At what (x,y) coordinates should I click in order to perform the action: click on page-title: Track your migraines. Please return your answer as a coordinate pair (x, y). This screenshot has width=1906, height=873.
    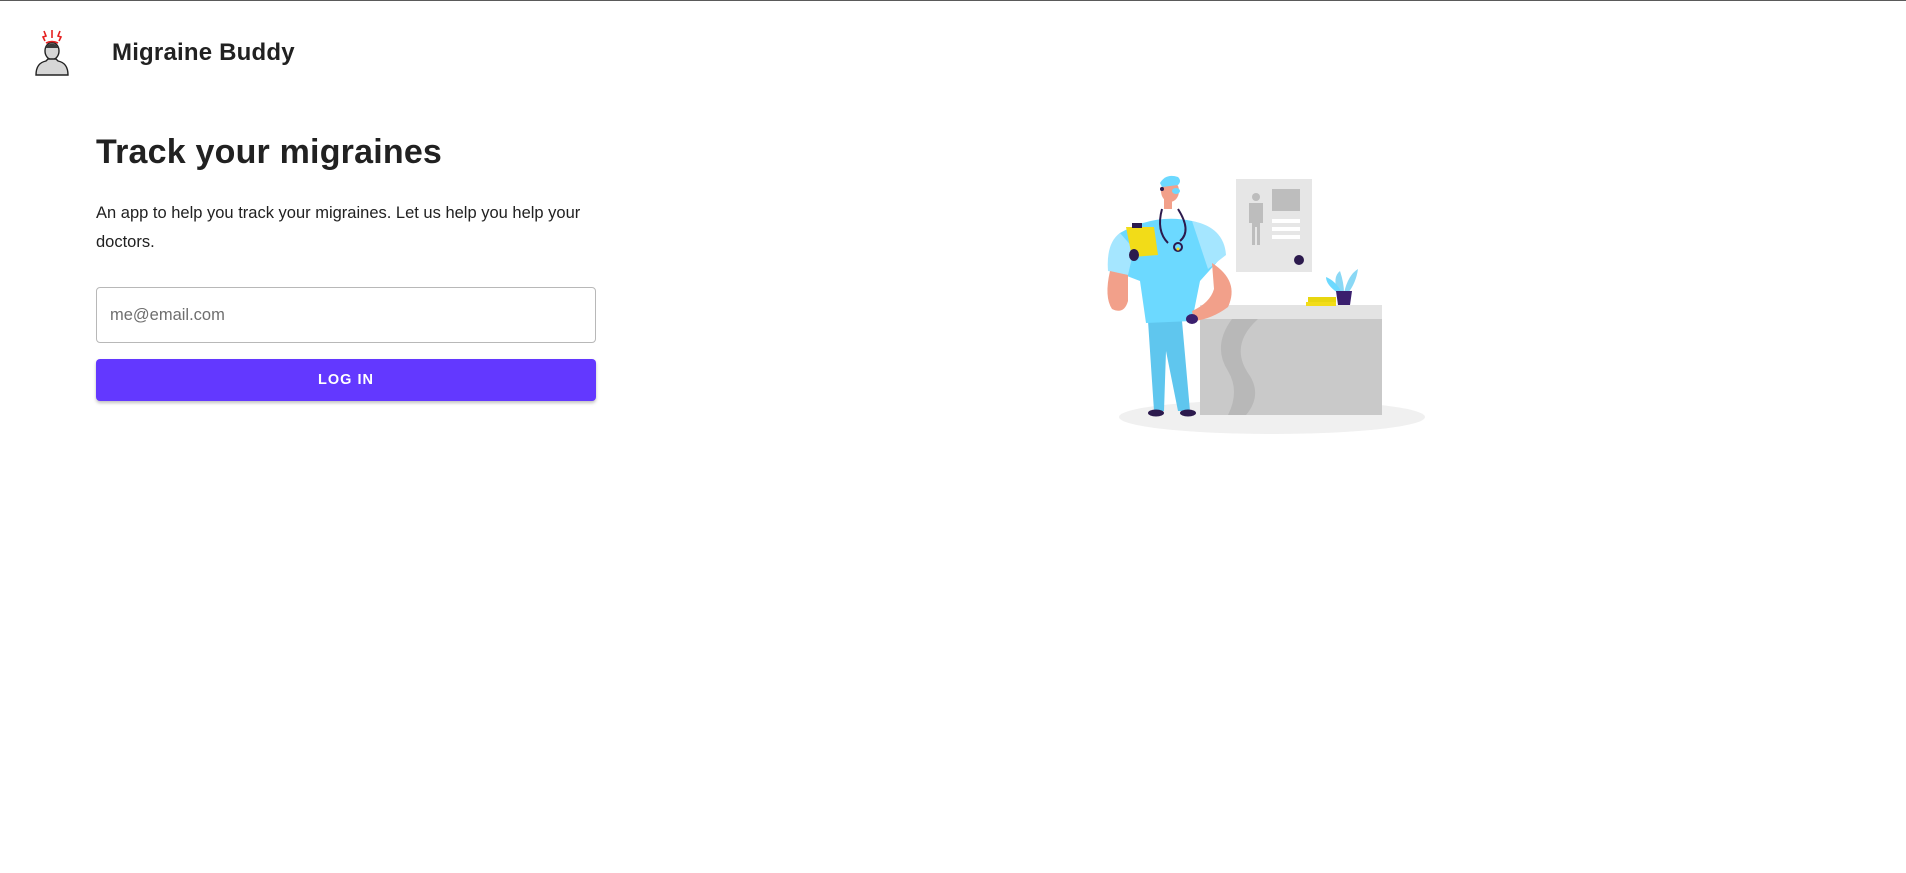
    Looking at the image, I should click on (269, 152).